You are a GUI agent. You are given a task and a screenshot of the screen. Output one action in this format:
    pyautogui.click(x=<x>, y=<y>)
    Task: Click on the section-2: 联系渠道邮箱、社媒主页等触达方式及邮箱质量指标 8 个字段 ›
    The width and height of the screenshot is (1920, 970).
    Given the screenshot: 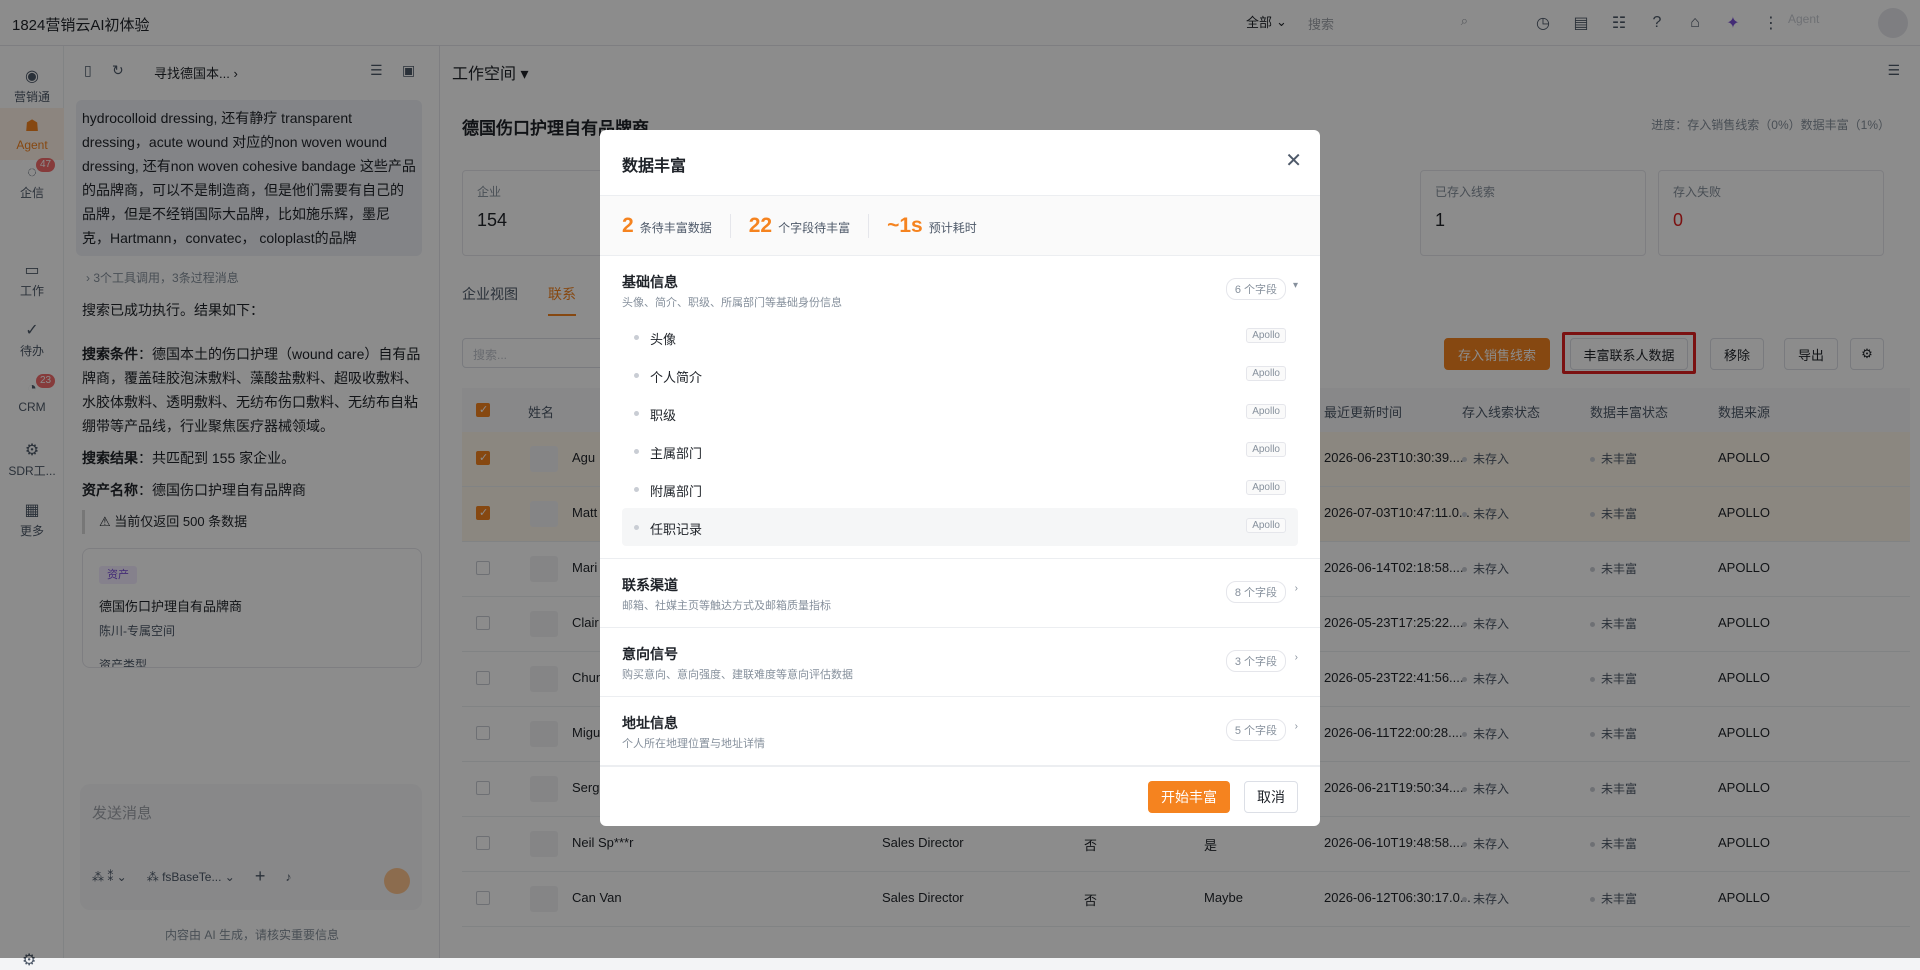 What is the action you would take?
    pyautogui.click(x=960, y=593)
    